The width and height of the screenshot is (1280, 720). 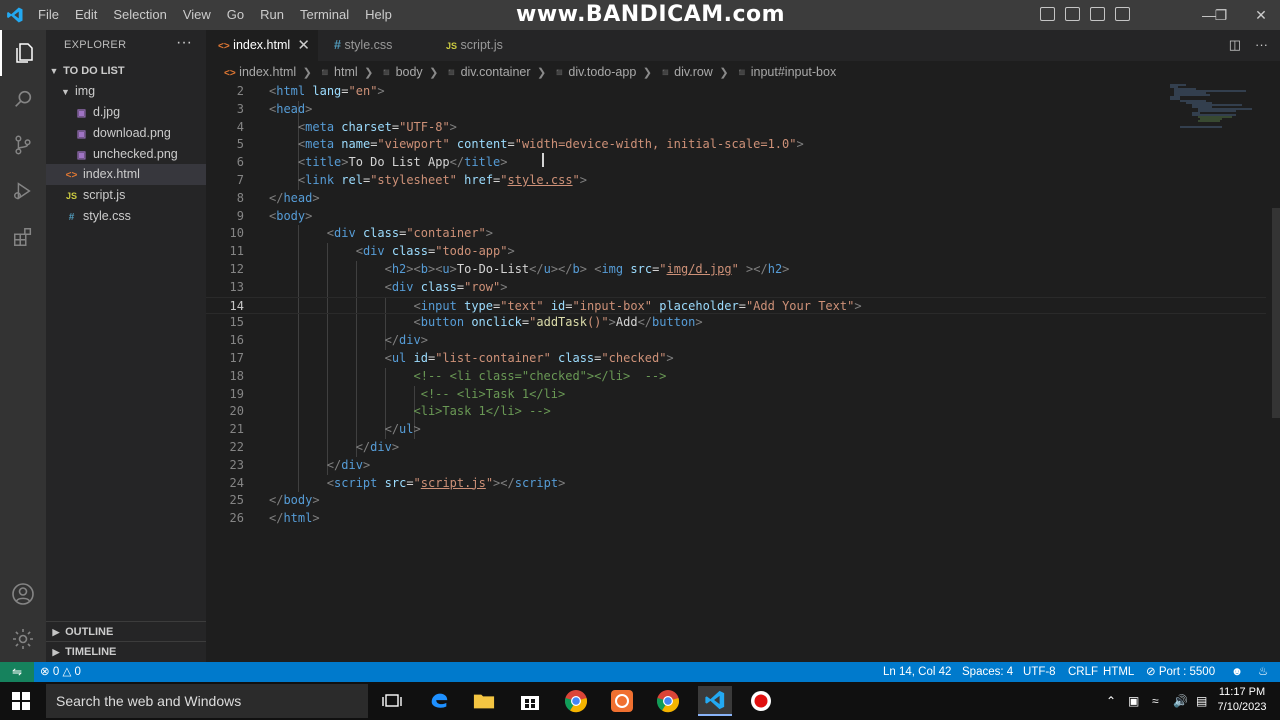 I want to click on network-device-icon: ▣, so click(x=1133, y=701).